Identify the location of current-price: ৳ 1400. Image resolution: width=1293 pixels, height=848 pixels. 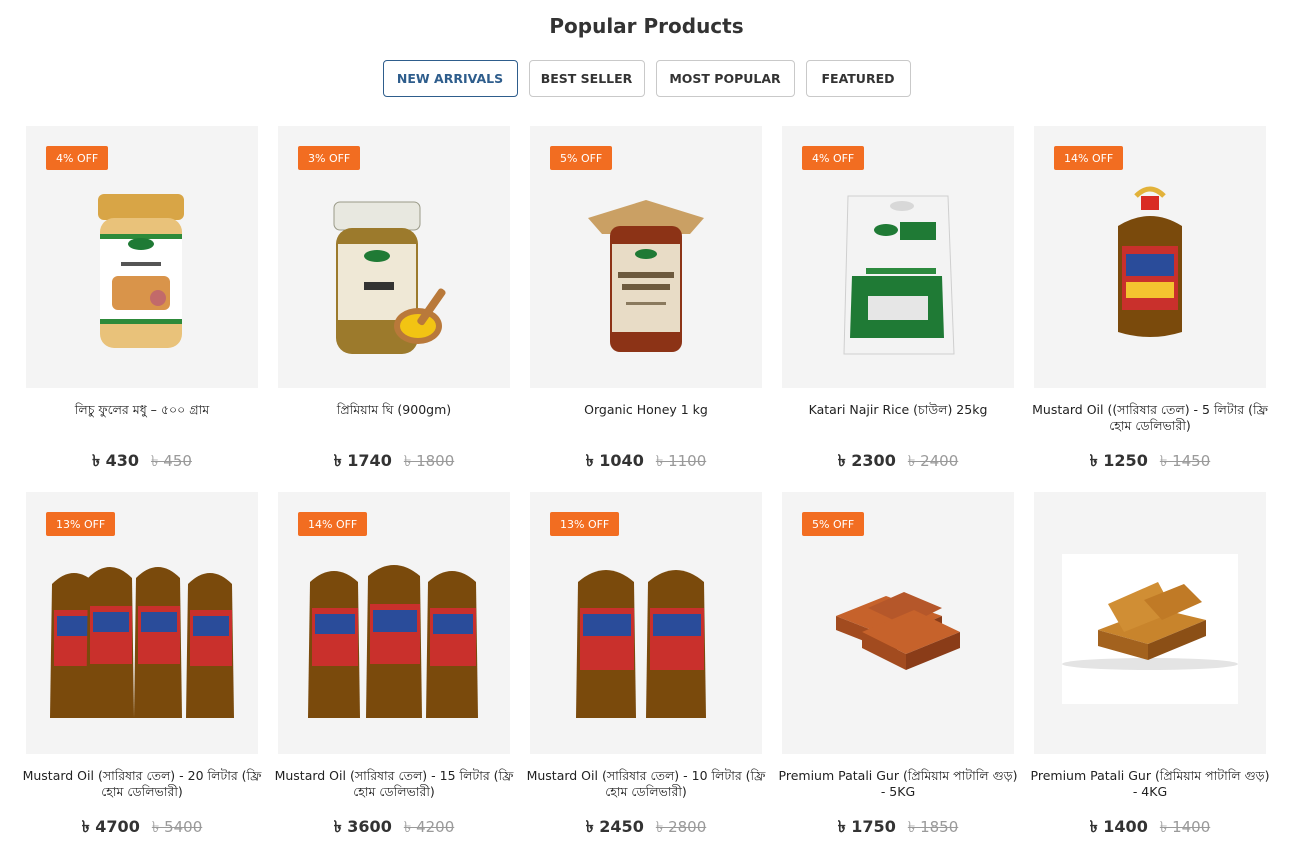
(1118, 826).